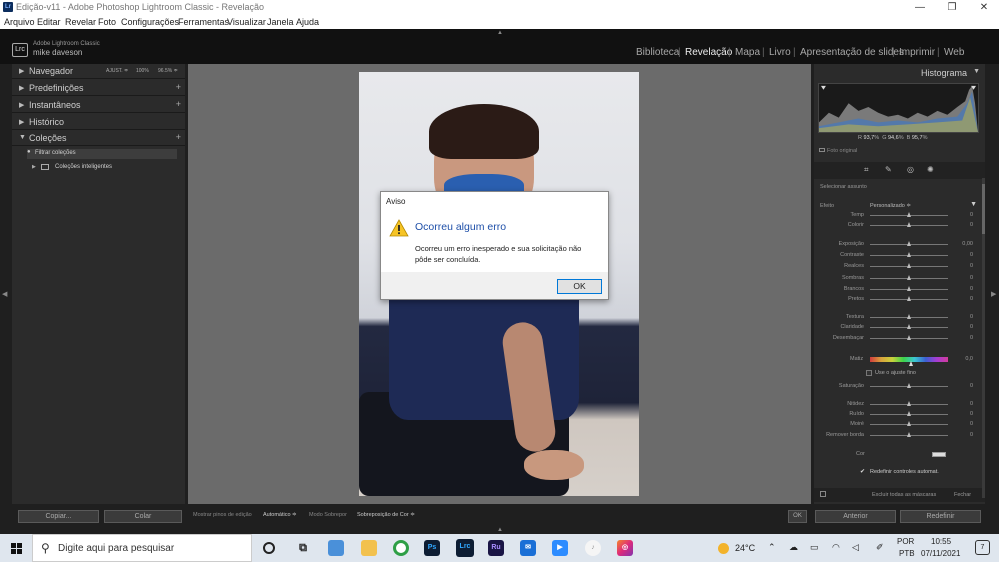 The width and height of the screenshot is (999, 562). What do you see at coordinates (973, 204) in the screenshot?
I see `triangle-down-icon: ▼` at bounding box center [973, 204].